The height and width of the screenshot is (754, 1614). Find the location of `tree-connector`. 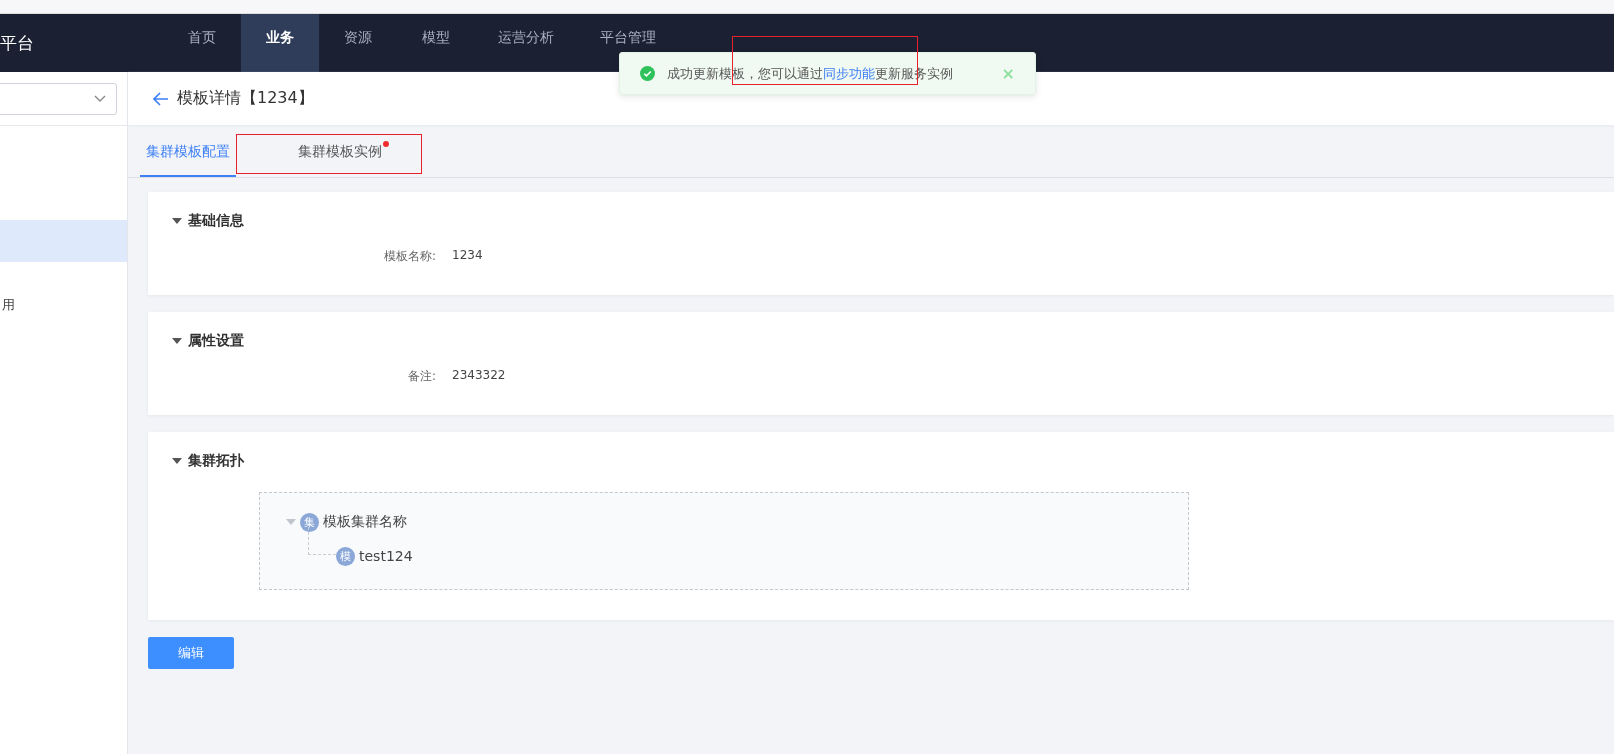

tree-connector is located at coordinates (322, 541).